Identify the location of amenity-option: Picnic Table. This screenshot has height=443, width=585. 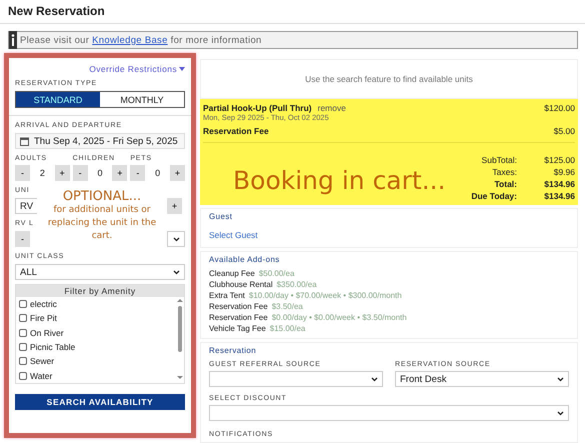
(96, 347).